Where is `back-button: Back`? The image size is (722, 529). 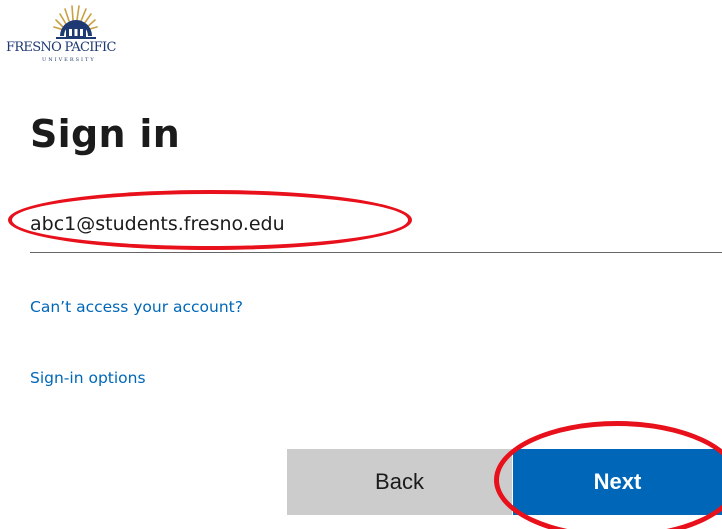 back-button: Back is located at coordinates (399, 482).